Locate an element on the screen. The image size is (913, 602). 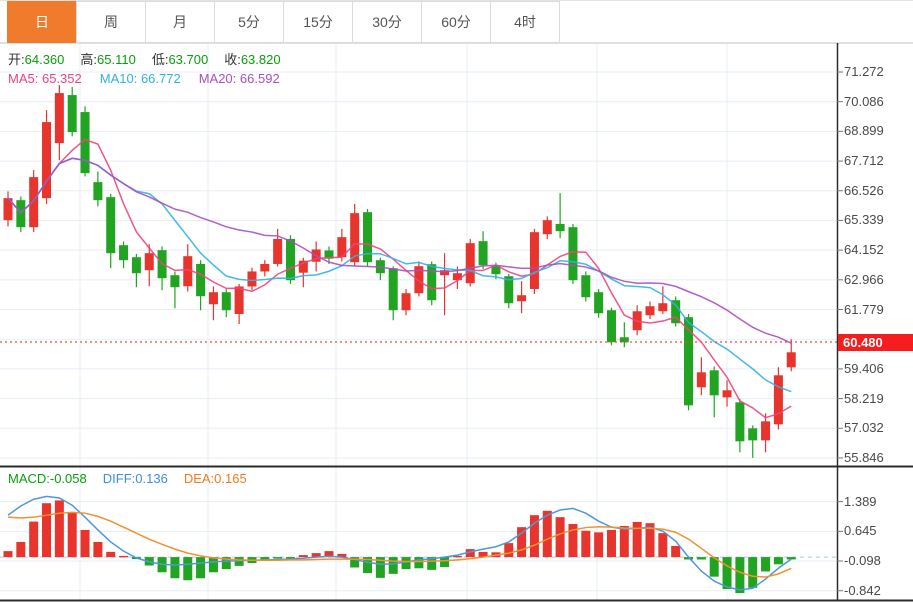
tab-30min: 30分 is located at coordinates (387, 22).